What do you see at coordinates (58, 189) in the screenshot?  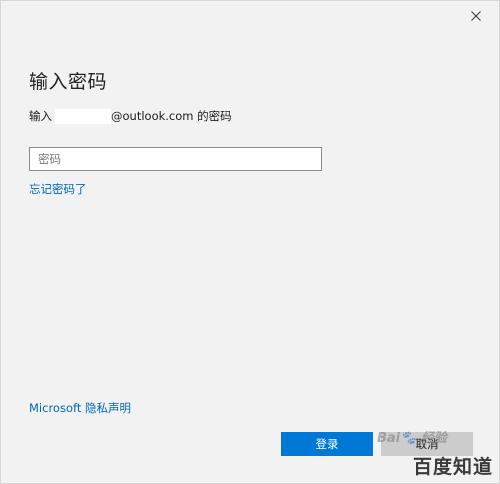 I see `forgot-password-link: 忘记密码了` at bounding box center [58, 189].